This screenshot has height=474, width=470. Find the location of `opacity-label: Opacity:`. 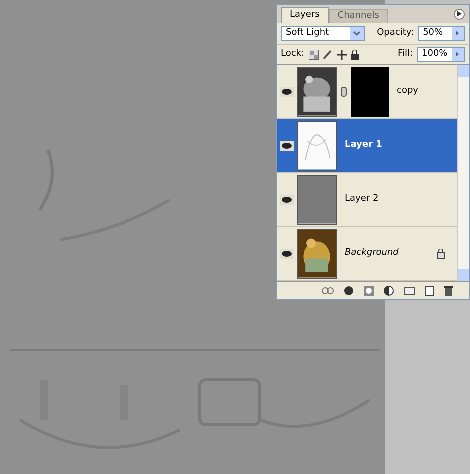

opacity-label: Opacity: is located at coordinates (395, 33).